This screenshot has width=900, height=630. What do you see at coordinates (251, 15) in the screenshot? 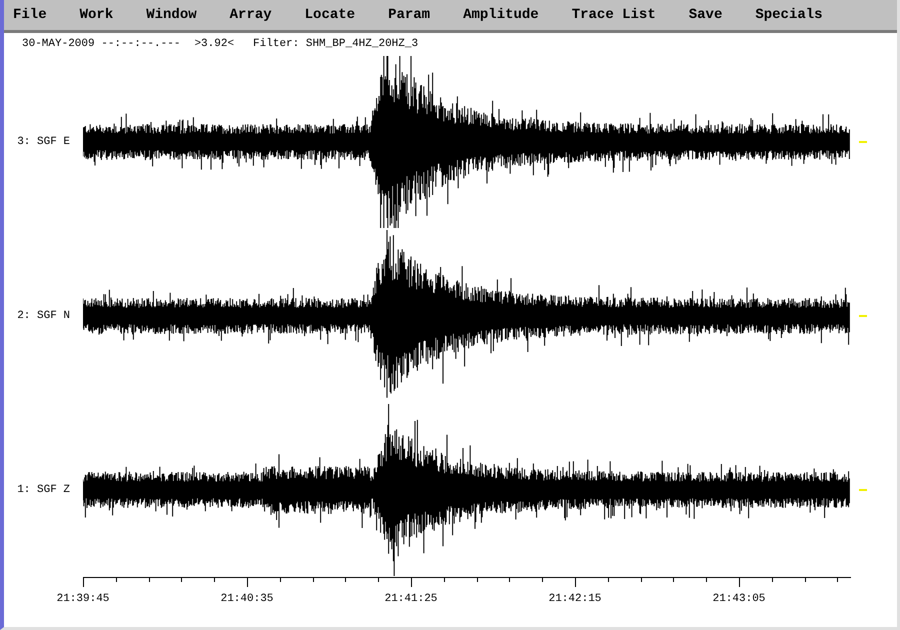
I see `menu-item: Array` at bounding box center [251, 15].